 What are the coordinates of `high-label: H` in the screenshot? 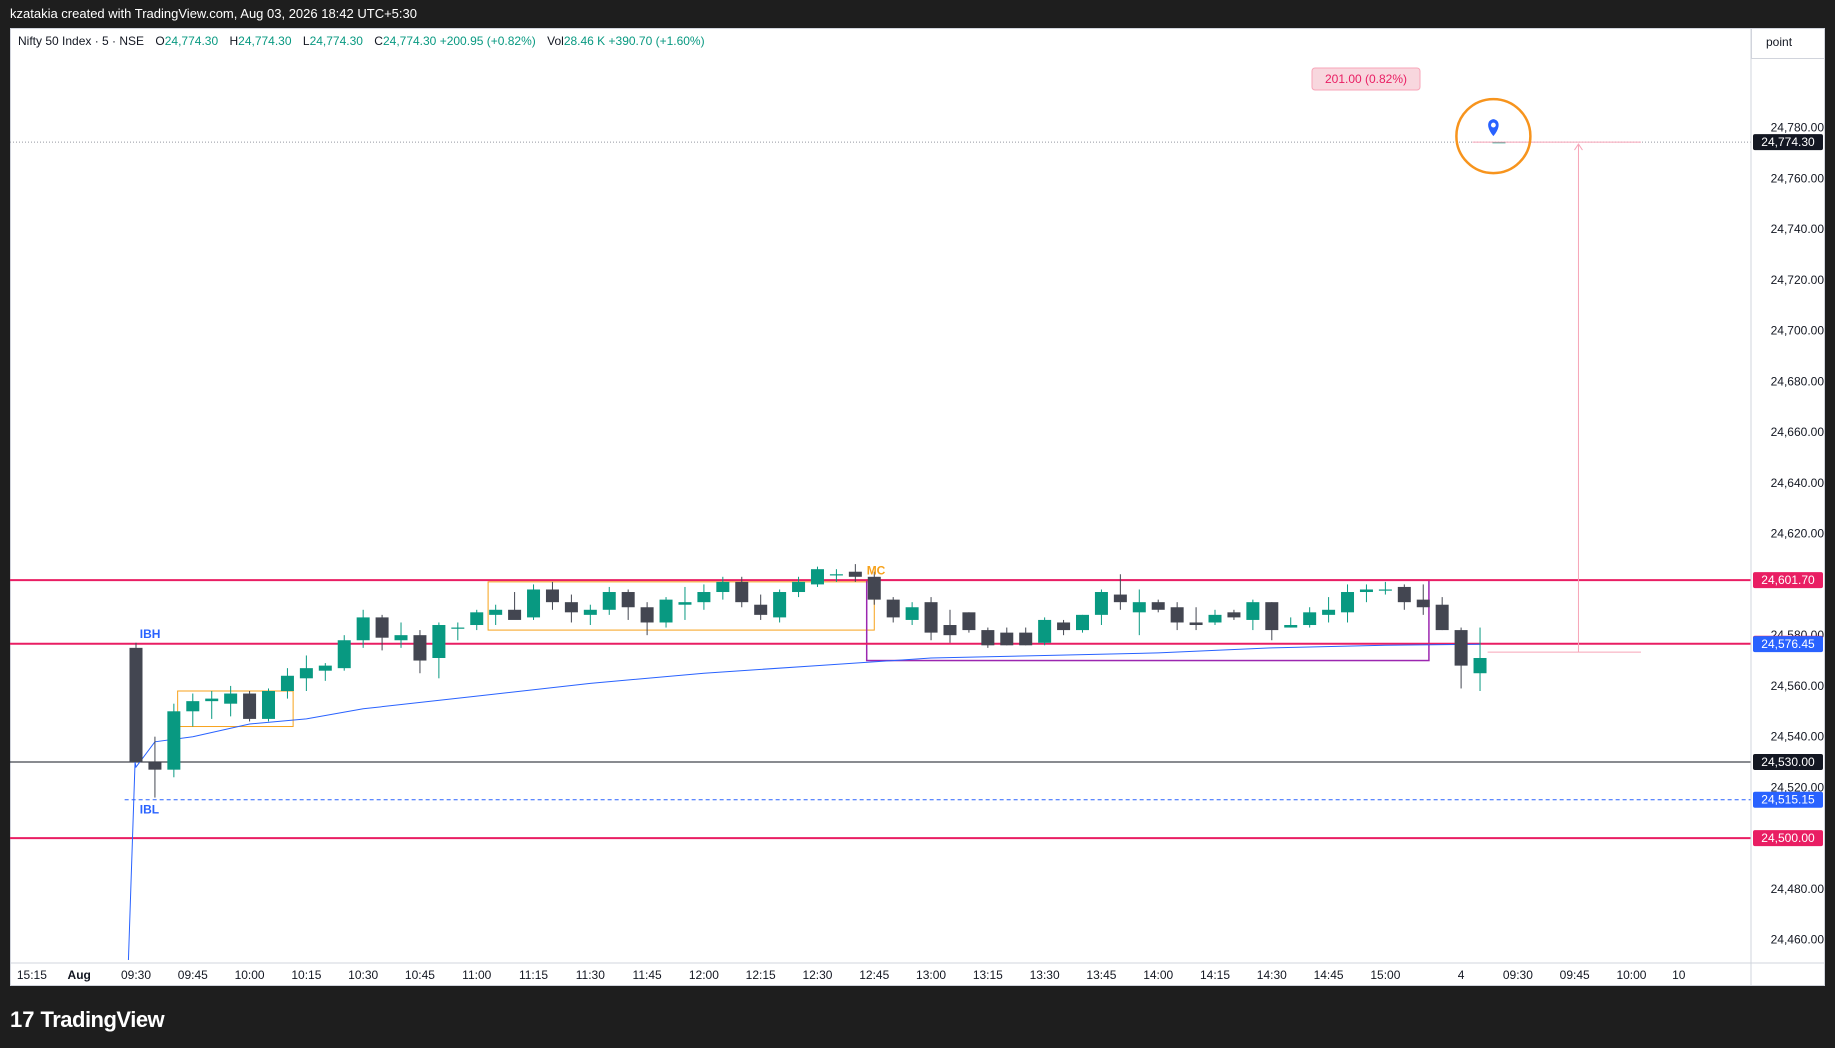 It's located at (234, 41).